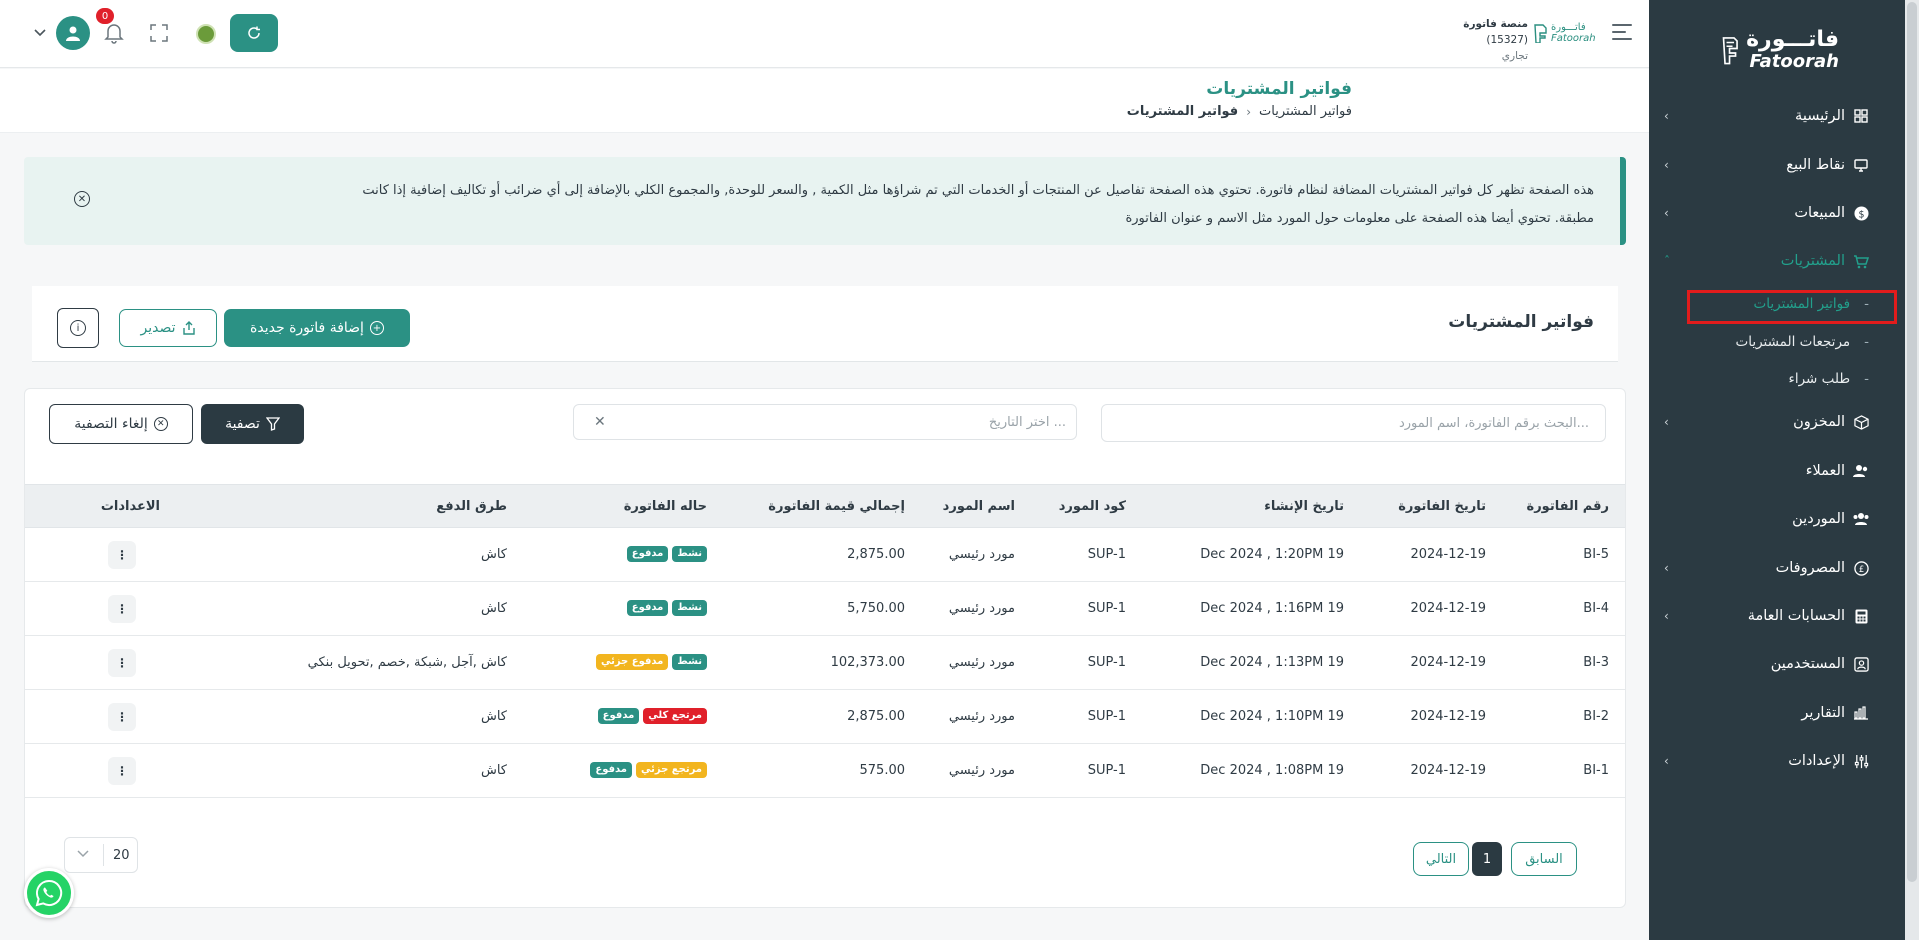  Describe the element at coordinates (1568, 506) in the screenshot. I see `col-number: رقم الفاتورة` at that location.